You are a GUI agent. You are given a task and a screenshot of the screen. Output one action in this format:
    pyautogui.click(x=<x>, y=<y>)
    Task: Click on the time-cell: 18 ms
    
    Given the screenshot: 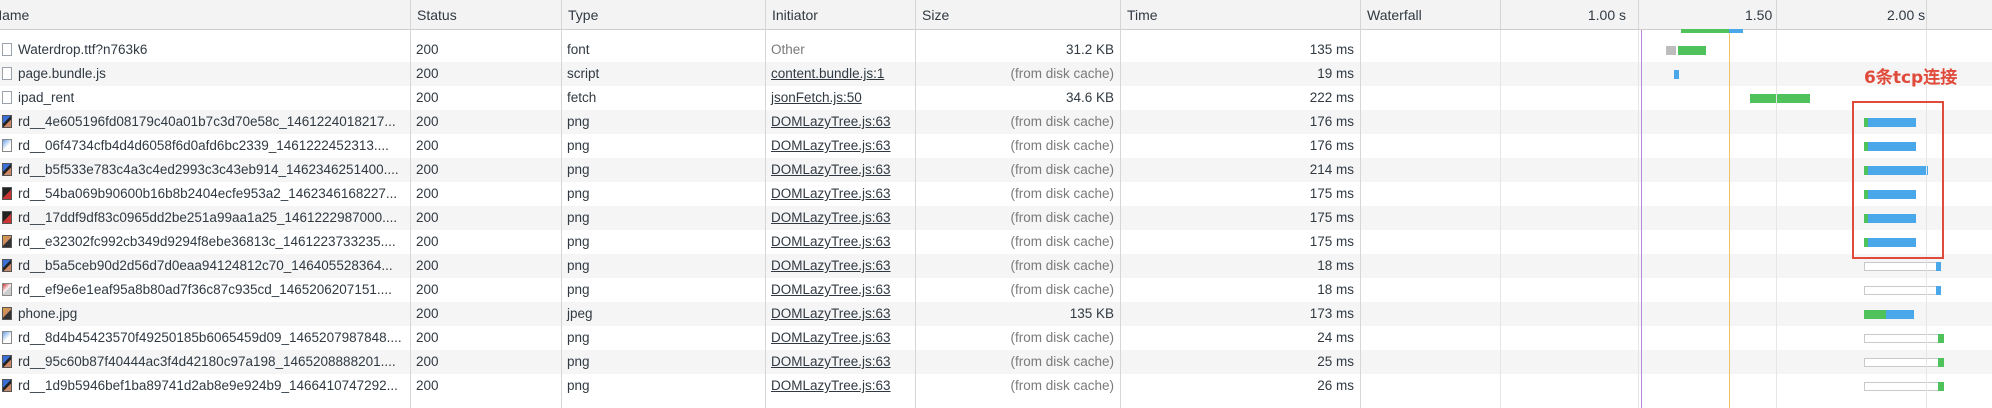 What is the action you would take?
    pyautogui.click(x=1335, y=265)
    